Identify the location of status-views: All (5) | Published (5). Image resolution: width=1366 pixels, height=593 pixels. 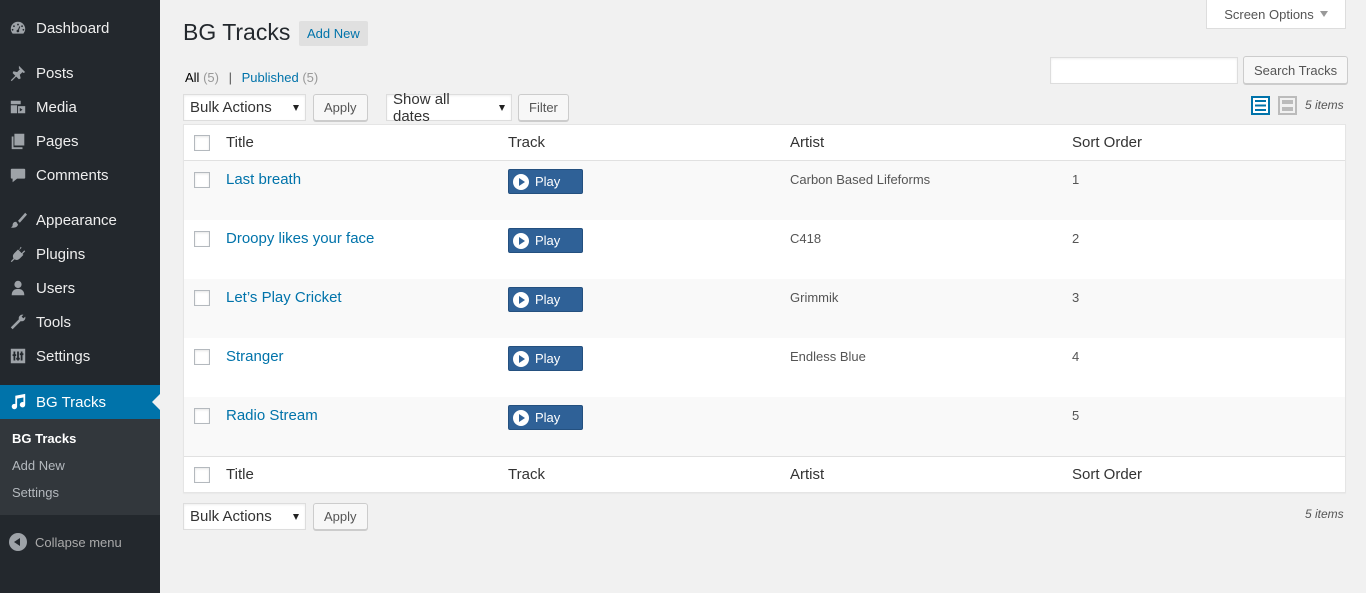
(251, 77).